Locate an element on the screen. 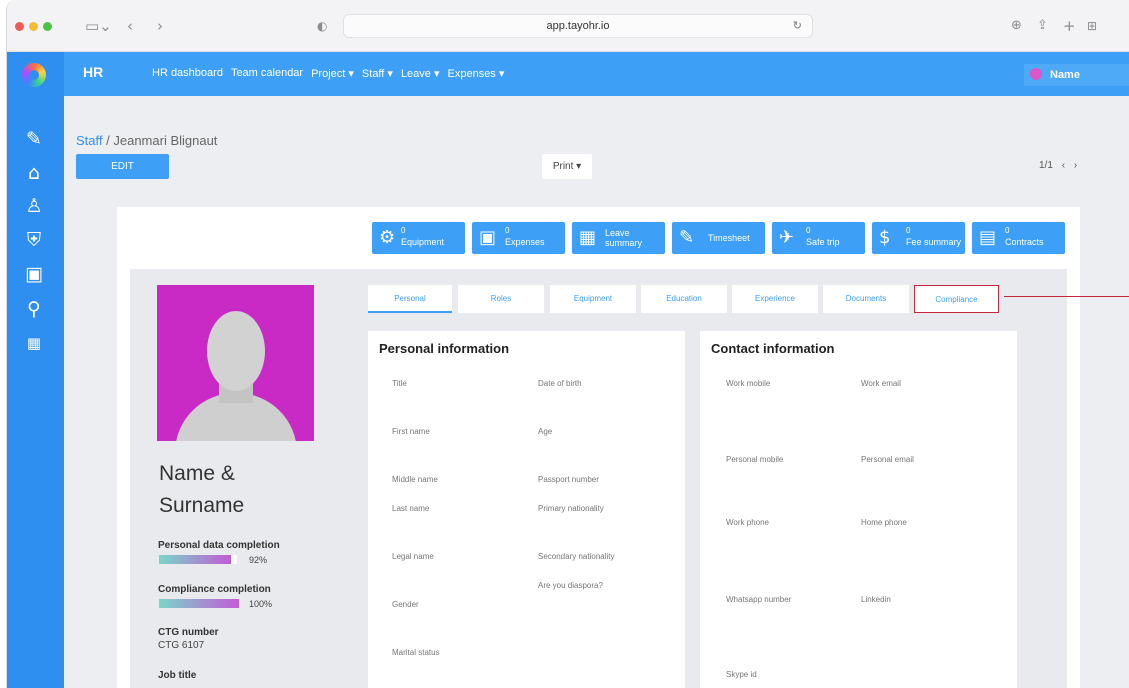  equipment-icon: ⚙ is located at coordinates (387, 237).